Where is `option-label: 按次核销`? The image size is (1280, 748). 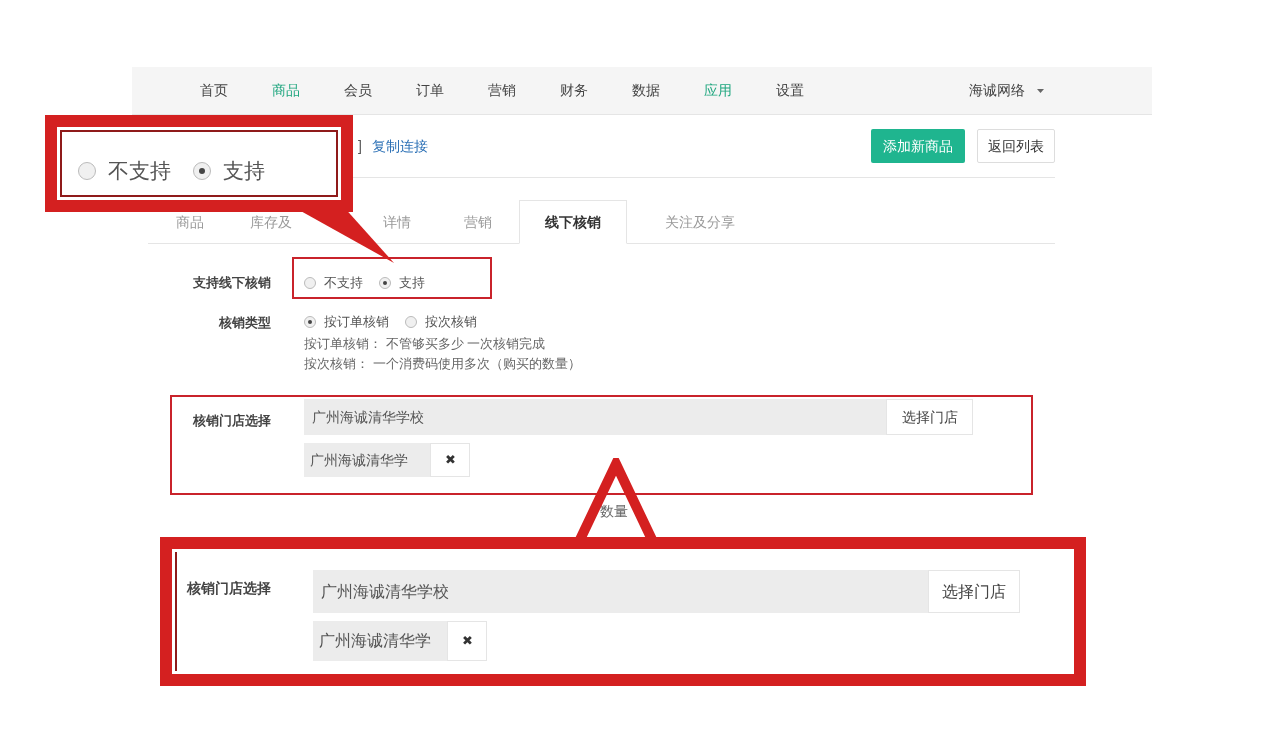 option-label: 按次核销 is located at coordinates (451, 322).